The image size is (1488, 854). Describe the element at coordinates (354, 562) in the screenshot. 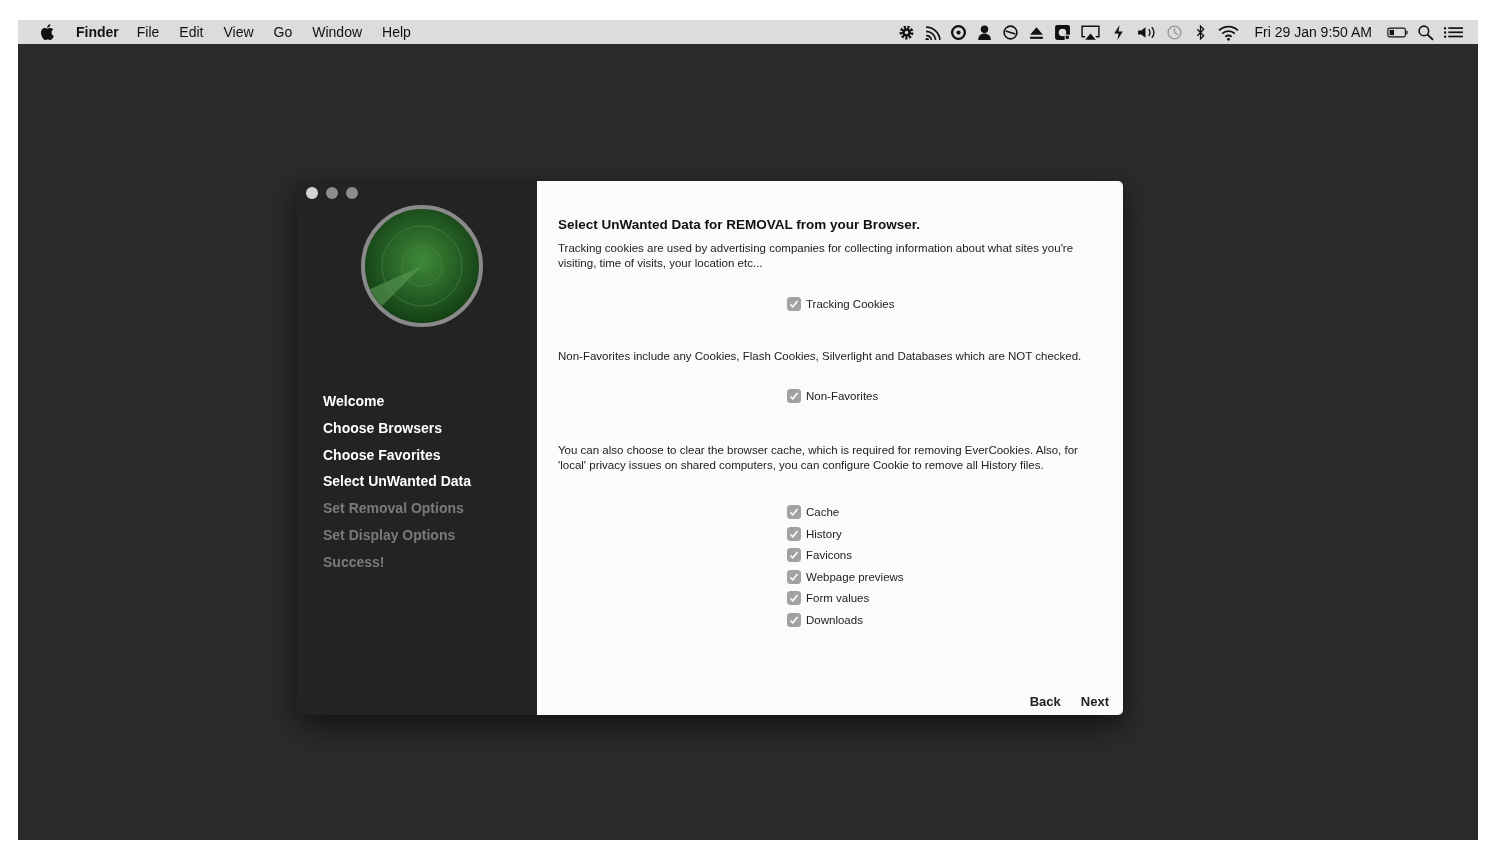

I see `step-label: Success!` at that location.